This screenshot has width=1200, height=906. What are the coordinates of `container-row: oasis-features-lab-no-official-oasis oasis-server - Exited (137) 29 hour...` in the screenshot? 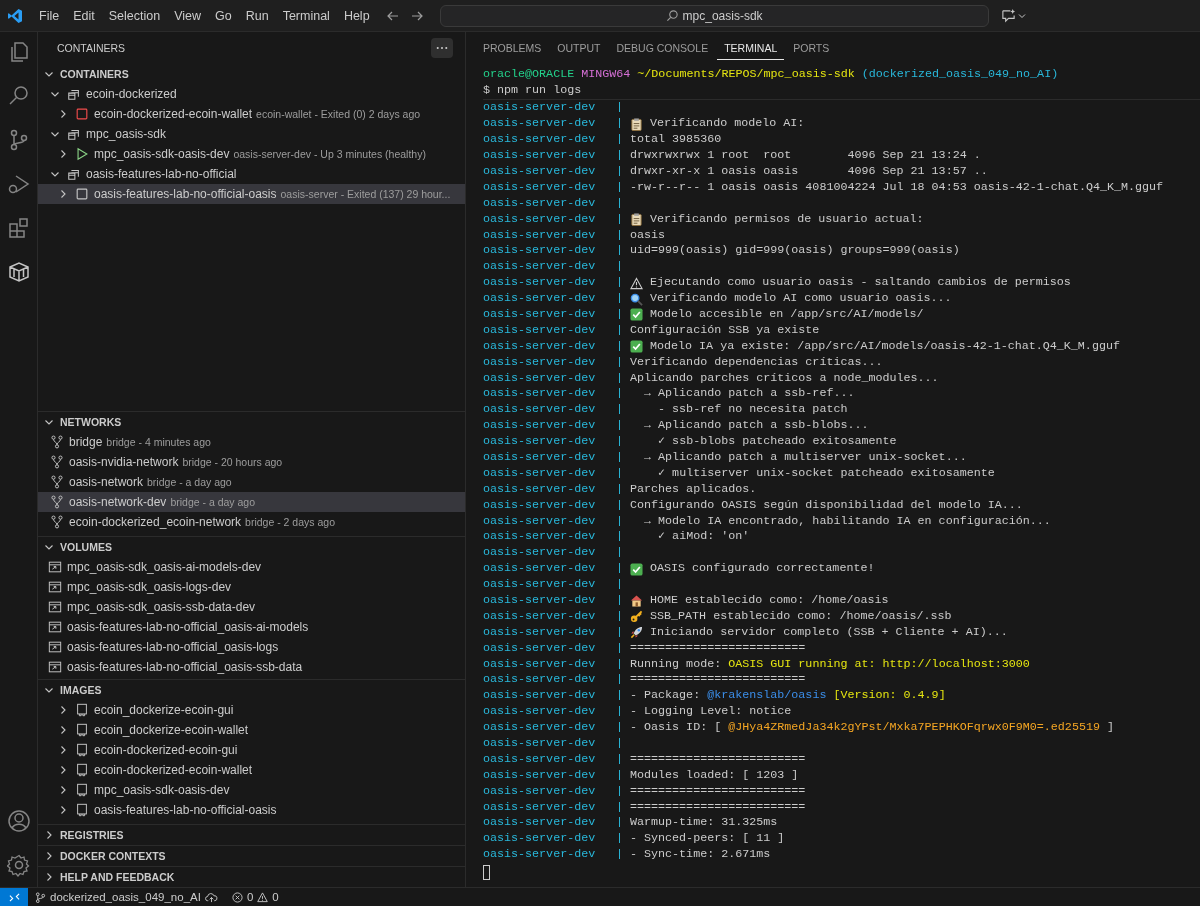 It's located at (251, 194).